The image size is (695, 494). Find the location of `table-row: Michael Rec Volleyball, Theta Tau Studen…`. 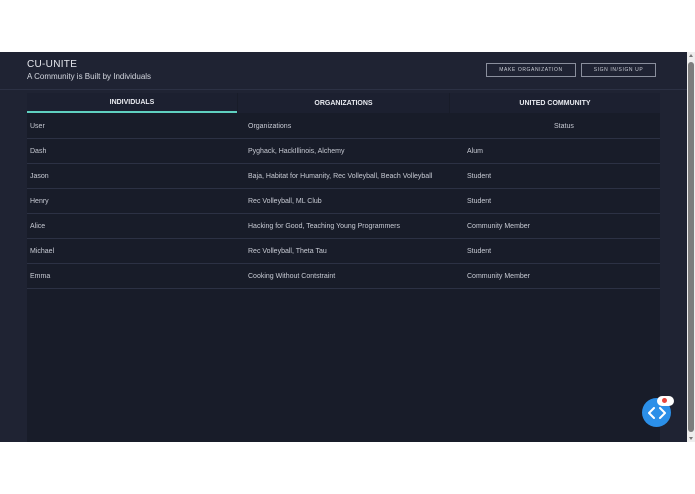

table-row: Michael Rec Volleyball, Theta Tau Studen… is located at coordinates (343, 251).